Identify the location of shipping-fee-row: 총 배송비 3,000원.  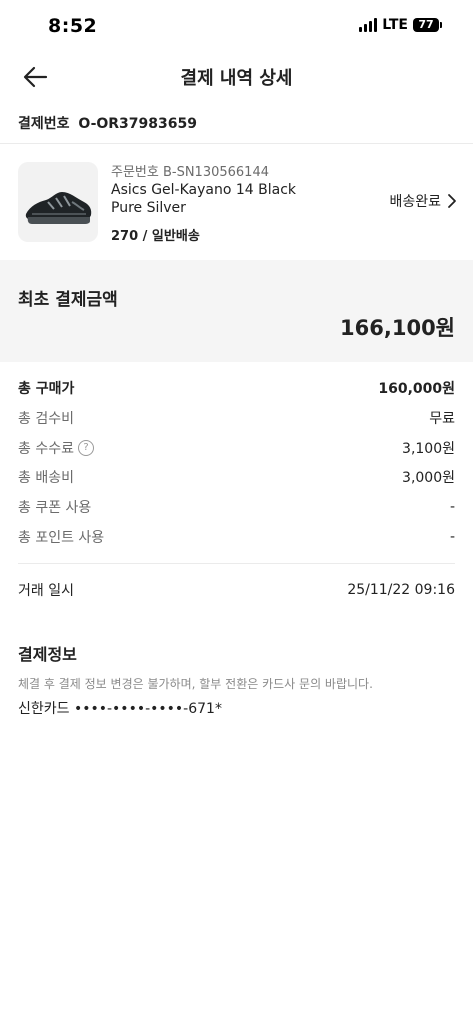
(236, 477).